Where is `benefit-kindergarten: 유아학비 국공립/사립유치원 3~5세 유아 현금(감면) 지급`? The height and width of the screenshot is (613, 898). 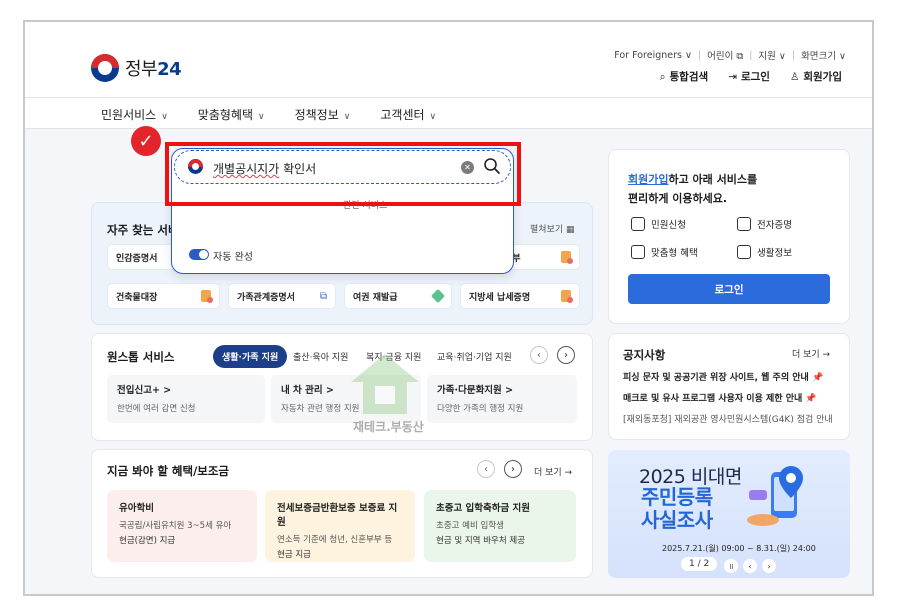
benefit-kindergarten: 유아학비 국공립/사립유치원 3~5세 유아 현금(감면) 지급 is located at coordinates (182, 526).